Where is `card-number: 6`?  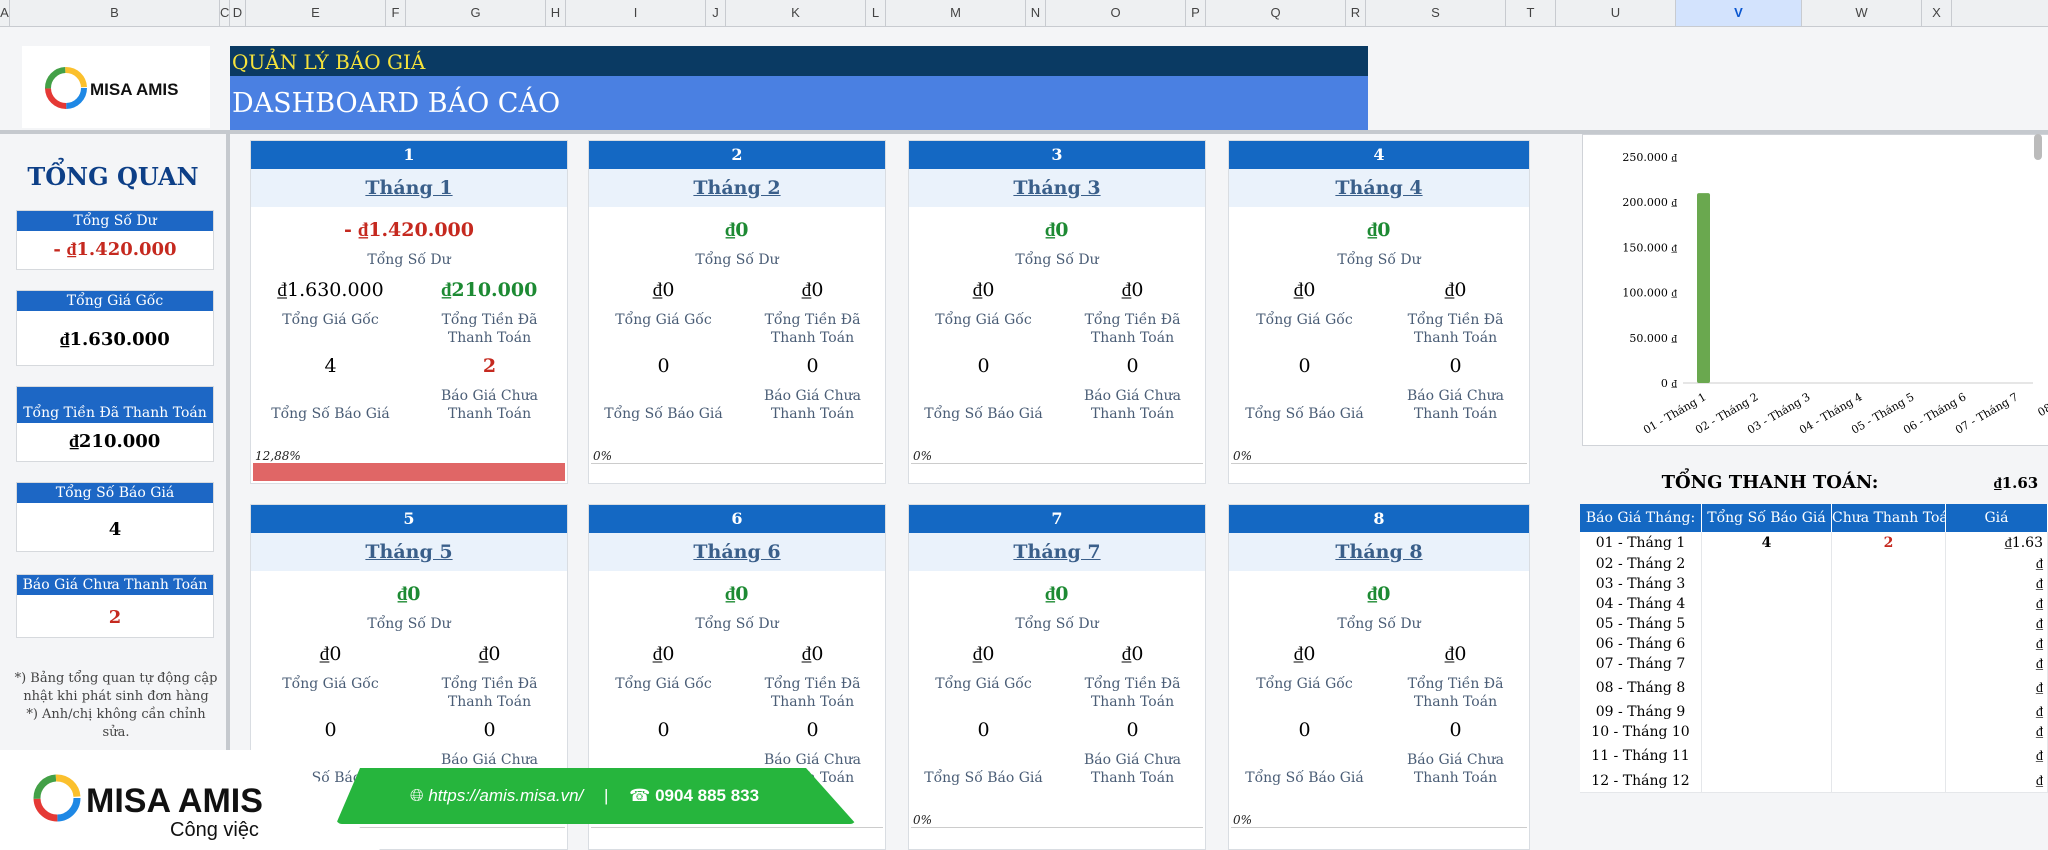 card-number: 6 is located at coordinates (737, 519).